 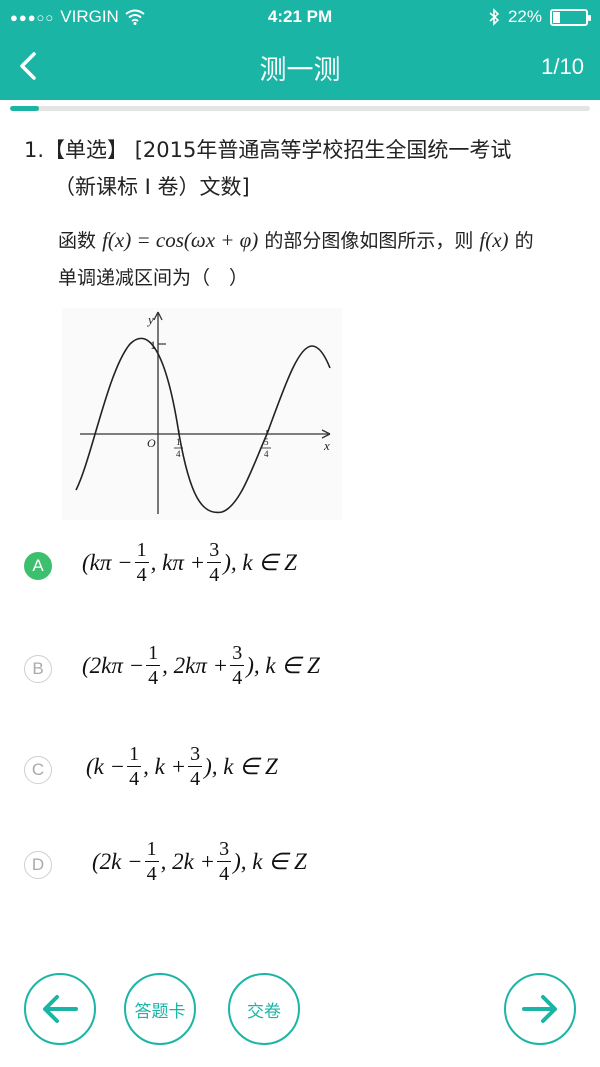 What do you see at coordinates (77, 241) in the screenshot?
I see `stem-text: 函数` at bounding box center [77, 241].